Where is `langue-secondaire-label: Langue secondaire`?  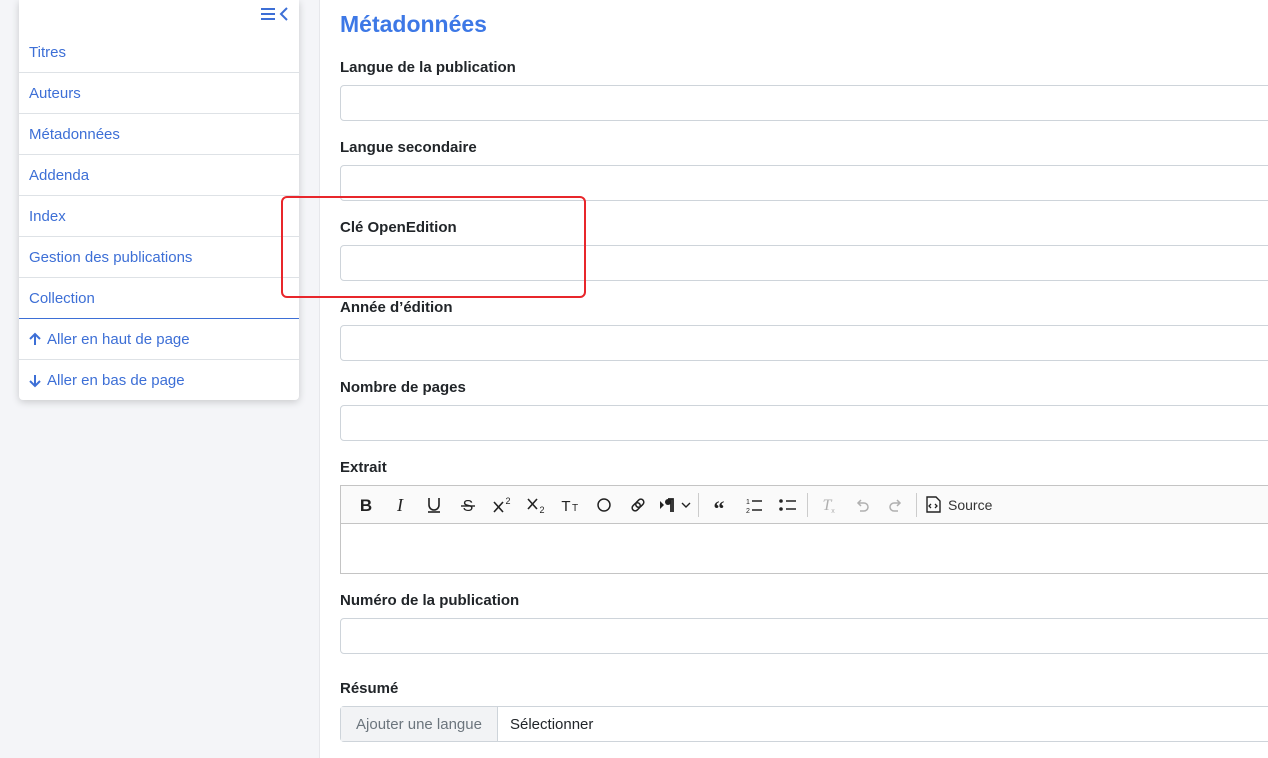 langue-secondaire-label: Langue secondaire is located at coordinates (408, 147).